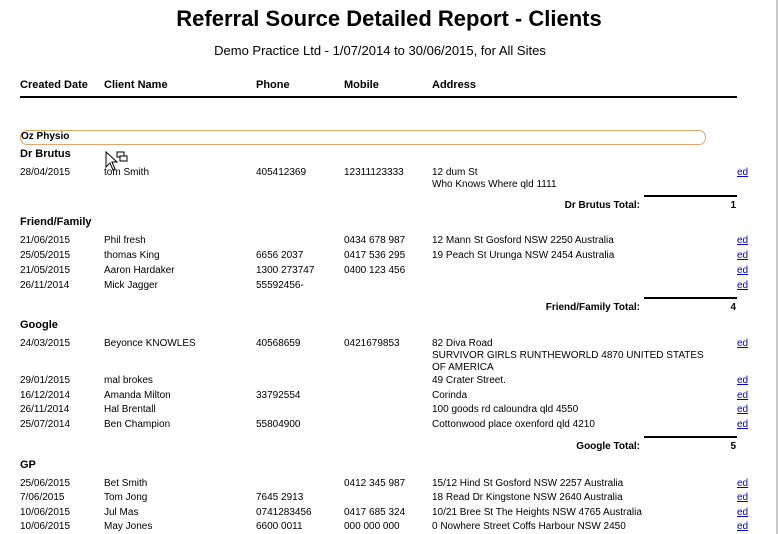  I want to click on group-heading-dr-brutus: Dr Brutus, so click(45, 154).